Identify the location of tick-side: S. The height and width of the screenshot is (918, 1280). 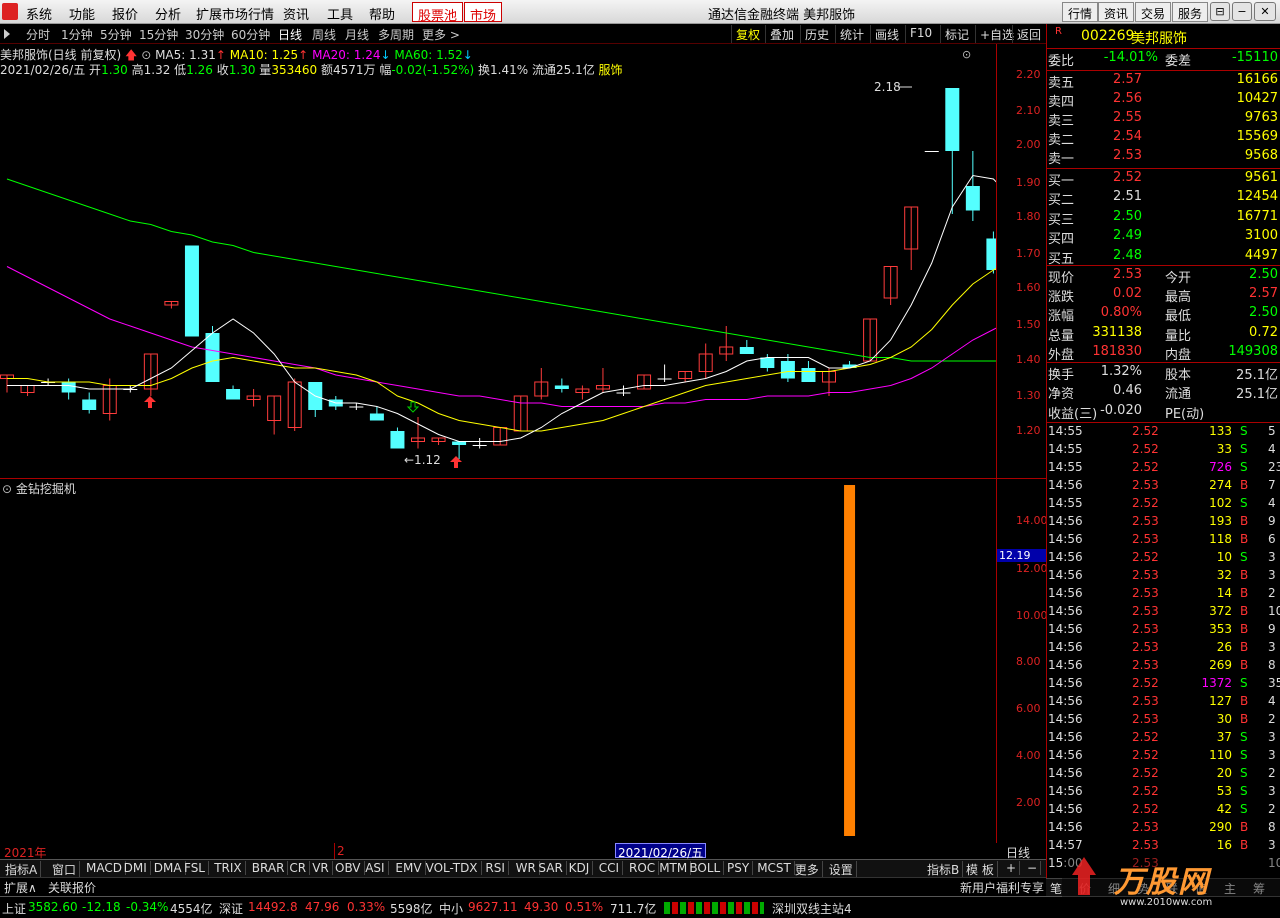
(1244, 737).